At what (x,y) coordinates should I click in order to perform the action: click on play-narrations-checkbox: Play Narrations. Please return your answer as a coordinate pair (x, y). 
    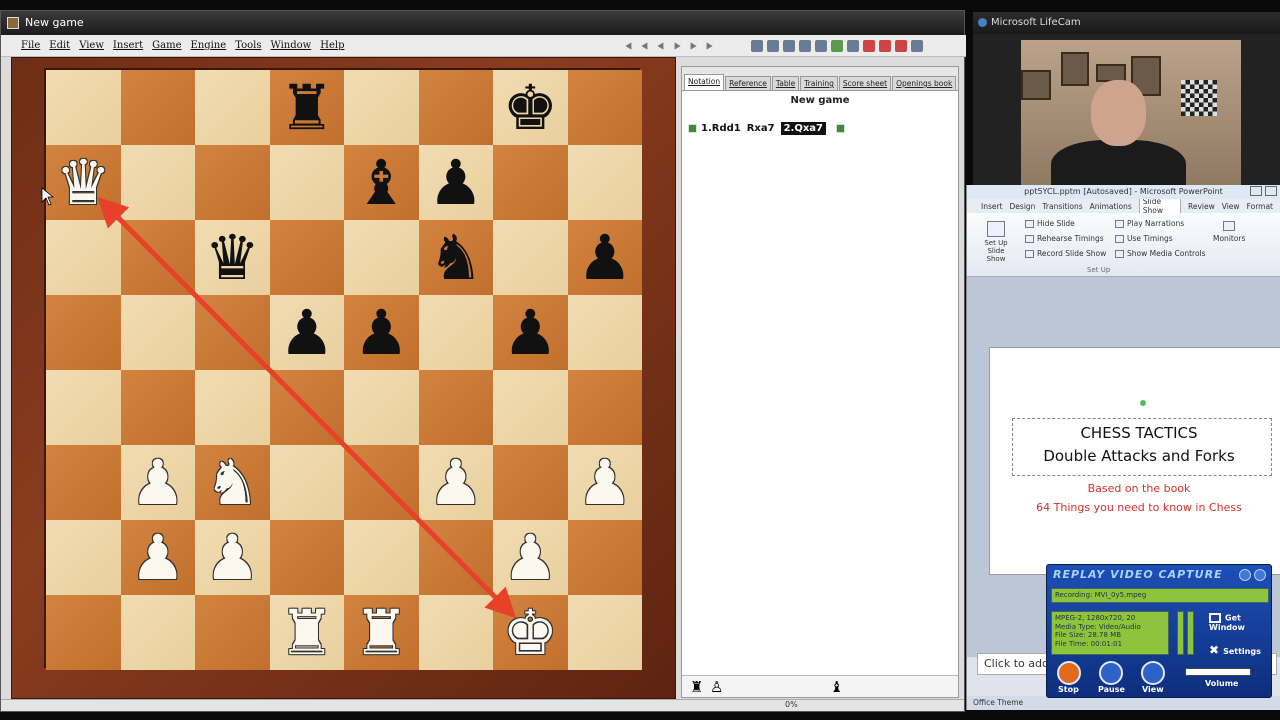
    Looking at the image, I should click on (1149, 223).